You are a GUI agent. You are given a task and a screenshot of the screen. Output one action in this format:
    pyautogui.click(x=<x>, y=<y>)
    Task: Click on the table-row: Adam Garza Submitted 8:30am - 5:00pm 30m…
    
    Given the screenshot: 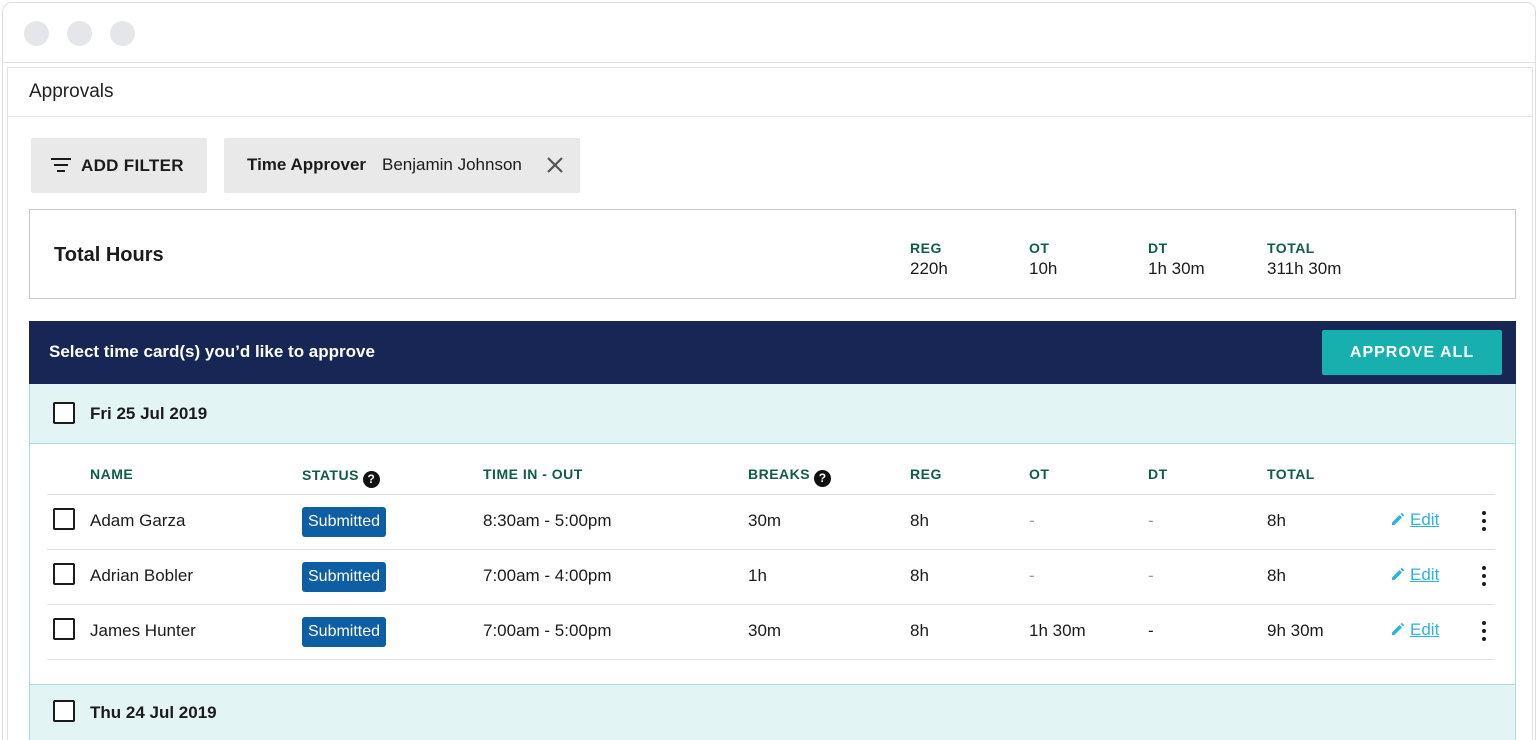 What is the action you would take?
    pyautogui.click(x=772, y=522)
    